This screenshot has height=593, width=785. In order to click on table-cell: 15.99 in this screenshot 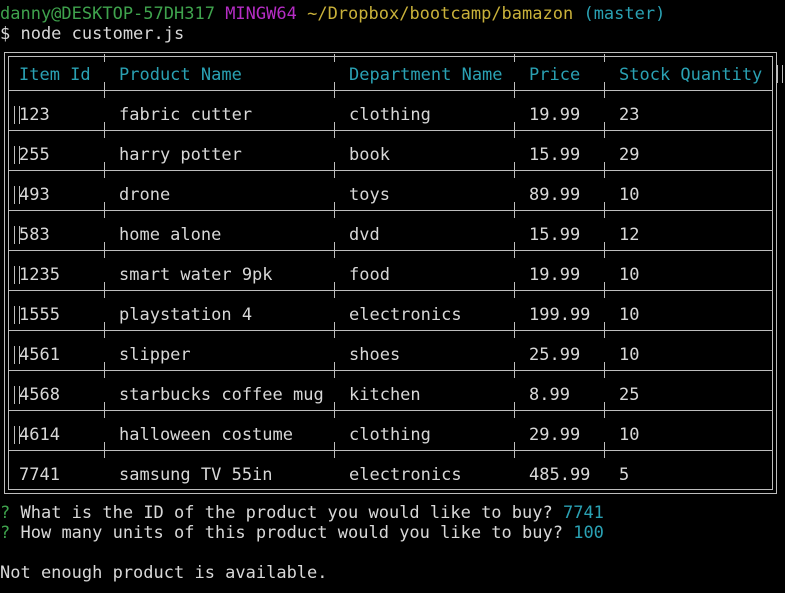, I will do `click(555, 235)`.